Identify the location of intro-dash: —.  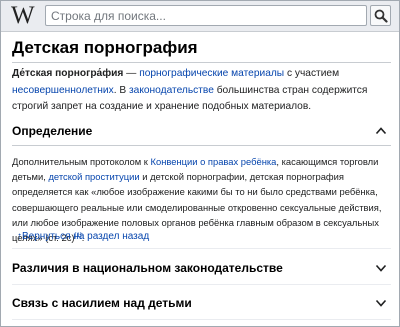
(131, 73).